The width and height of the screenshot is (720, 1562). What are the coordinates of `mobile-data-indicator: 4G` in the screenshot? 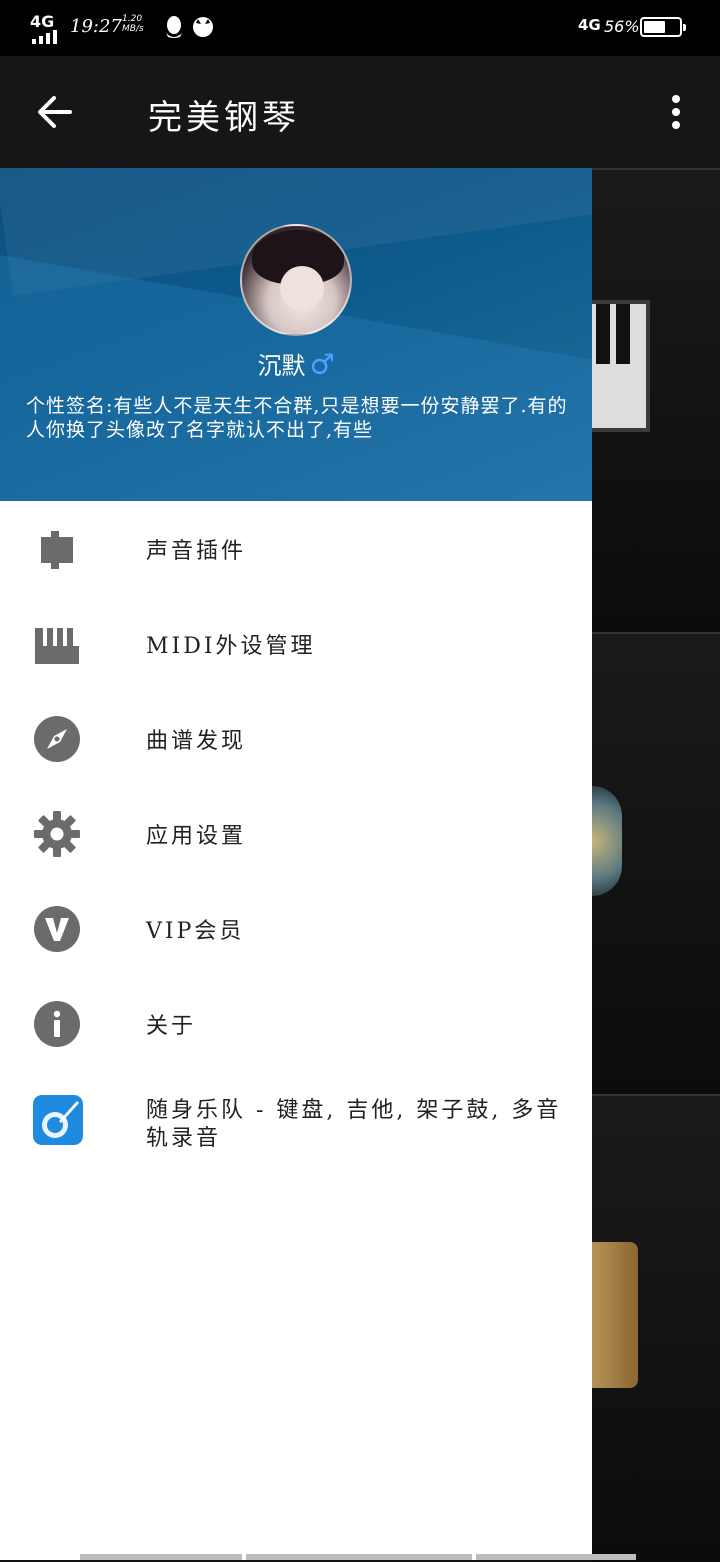 It's located at (589, 25).